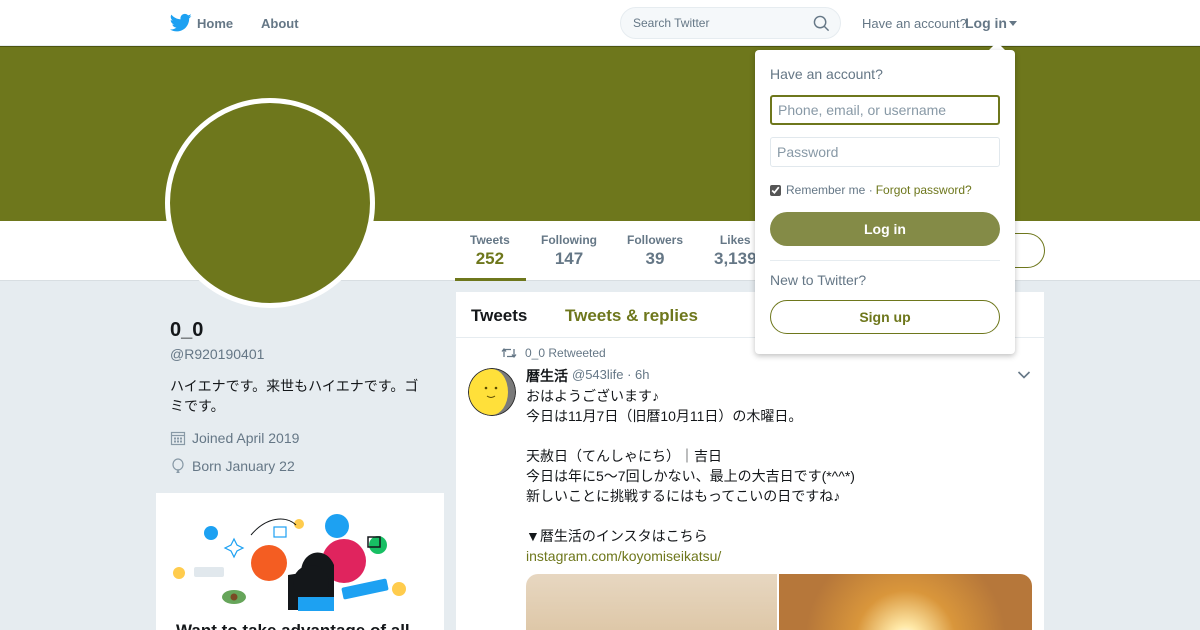 The height and width of the screenshot is (630, 1200). I want to click on active-stat-underline, so click(490, 279).